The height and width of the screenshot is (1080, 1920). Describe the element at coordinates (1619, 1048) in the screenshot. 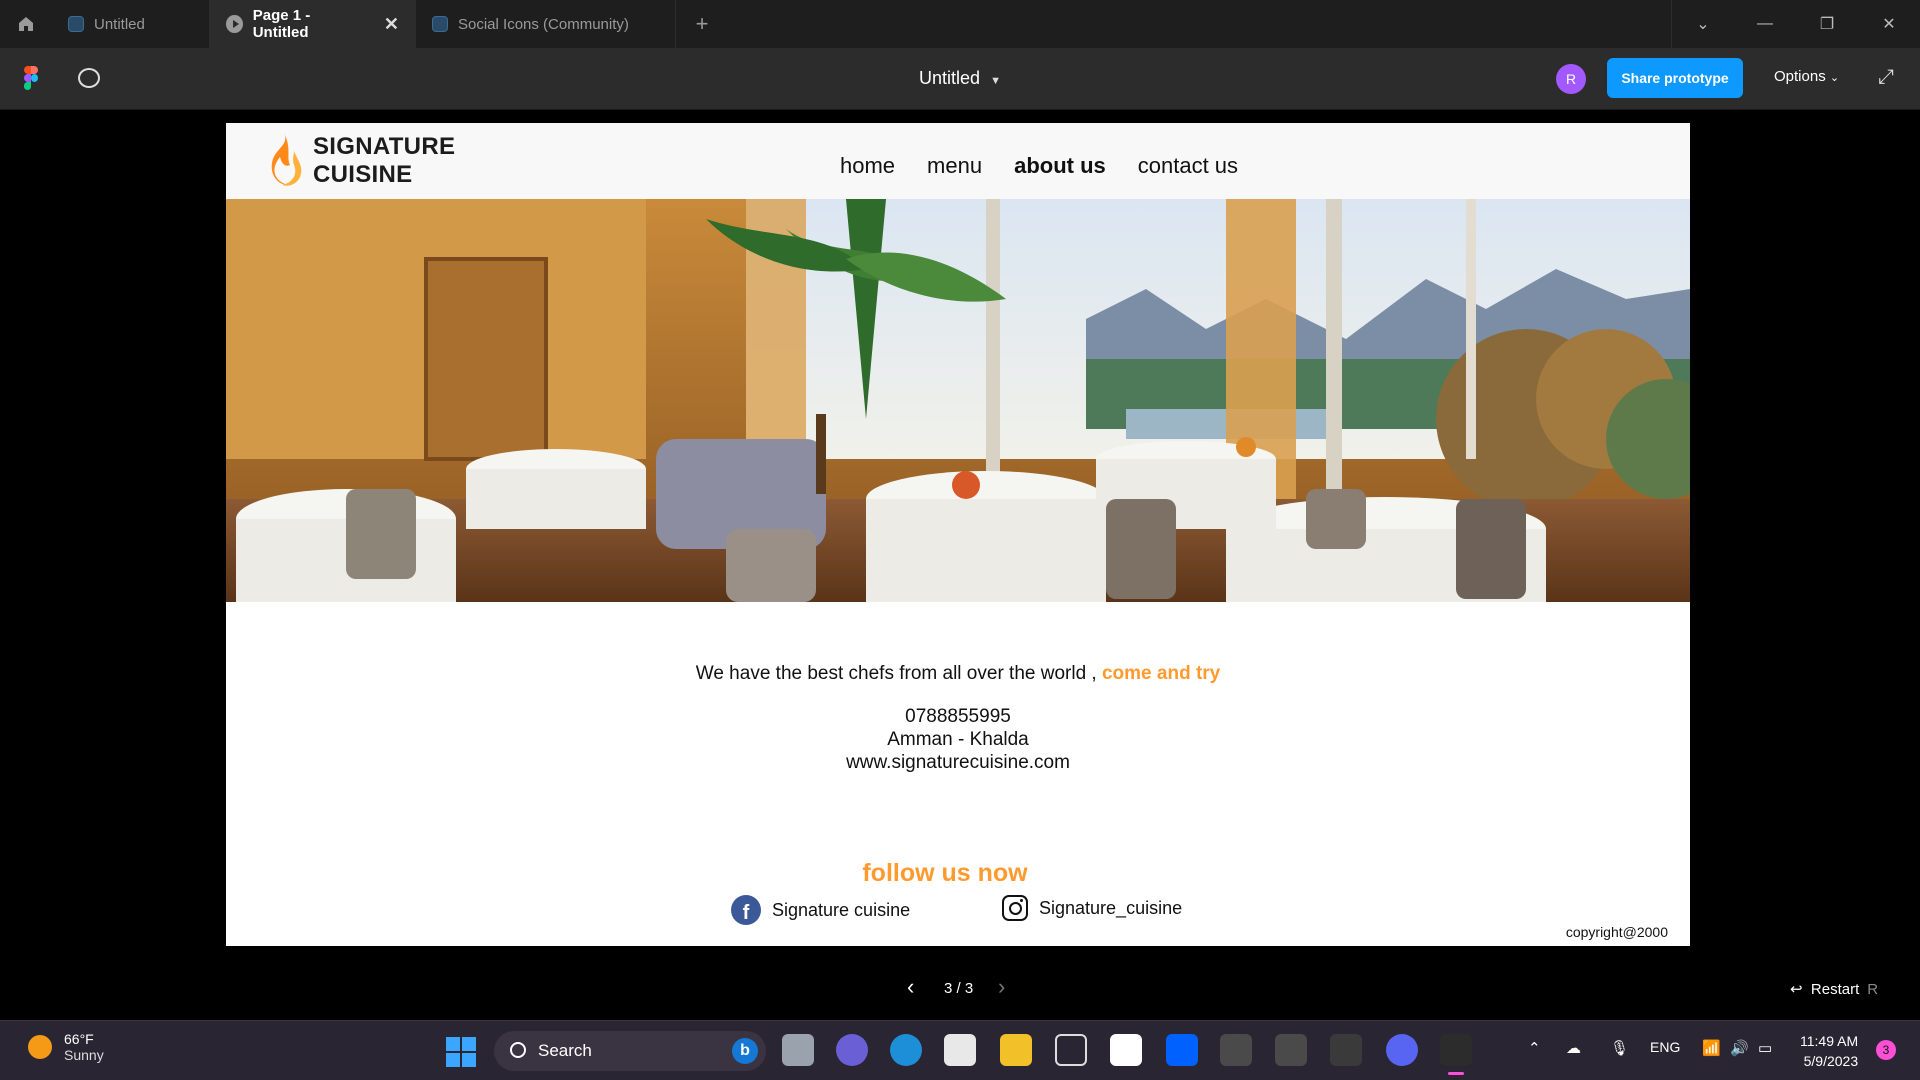

I see `microphone-icon: 🎙` at that location.